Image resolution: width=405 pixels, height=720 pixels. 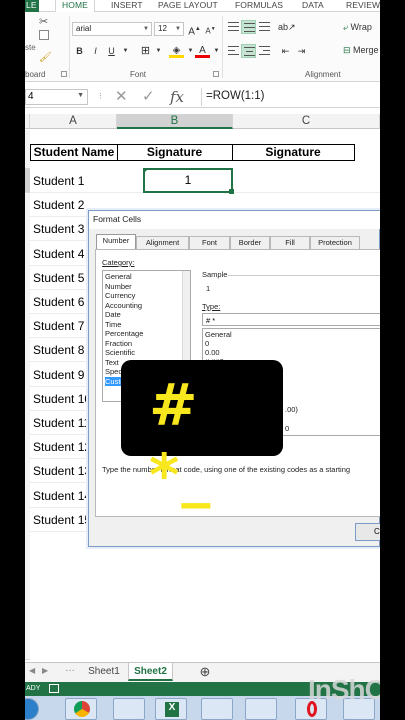 I want to click on clipboard-launcher-icon, so click(x=64, y=74).